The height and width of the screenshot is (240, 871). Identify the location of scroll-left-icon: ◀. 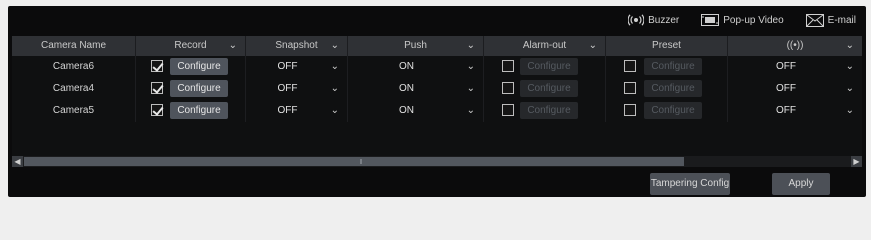
(17, 161).